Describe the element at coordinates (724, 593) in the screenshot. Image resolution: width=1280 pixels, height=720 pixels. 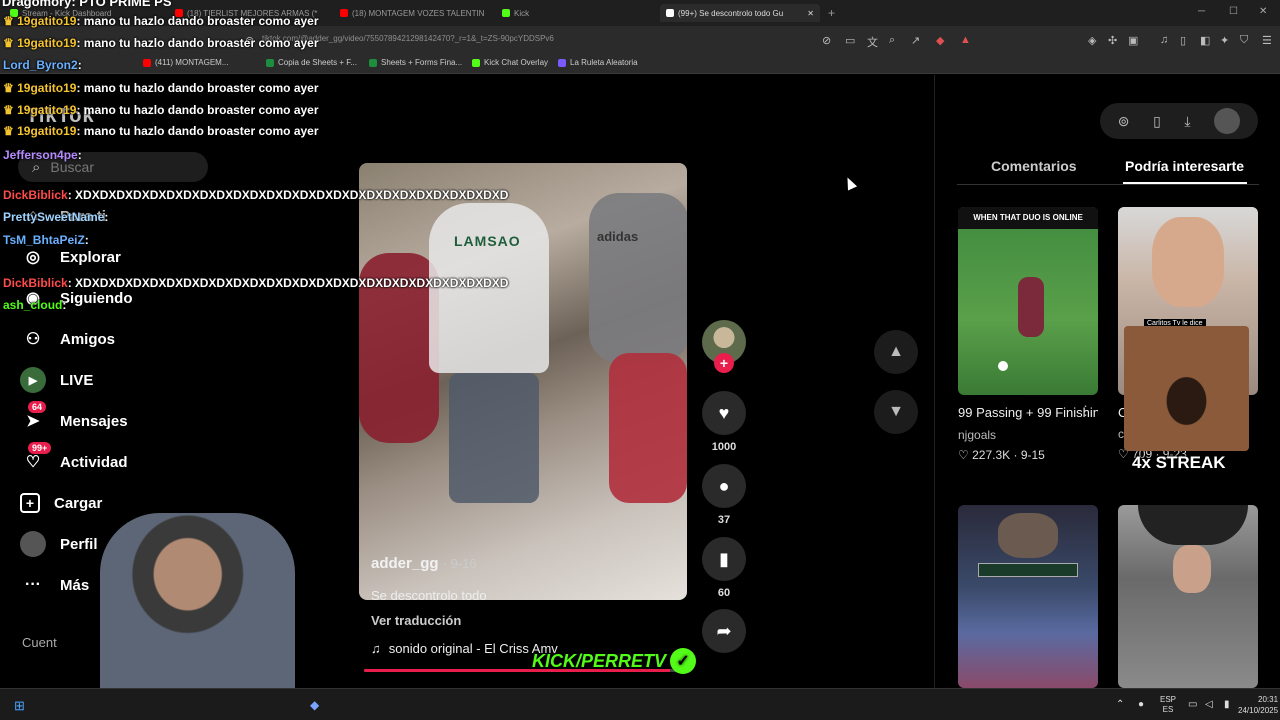
I see `save-count: 60` at that location.